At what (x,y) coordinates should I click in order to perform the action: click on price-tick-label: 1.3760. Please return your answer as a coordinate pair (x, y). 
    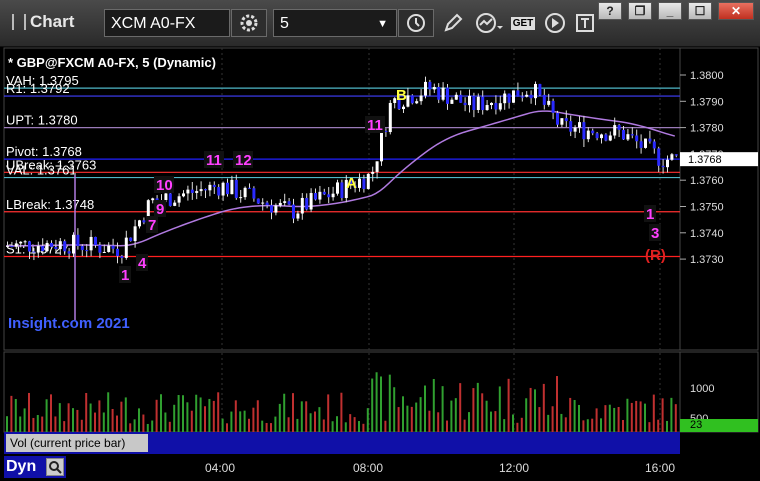
    Looking at the image, I should click on (707, 181).